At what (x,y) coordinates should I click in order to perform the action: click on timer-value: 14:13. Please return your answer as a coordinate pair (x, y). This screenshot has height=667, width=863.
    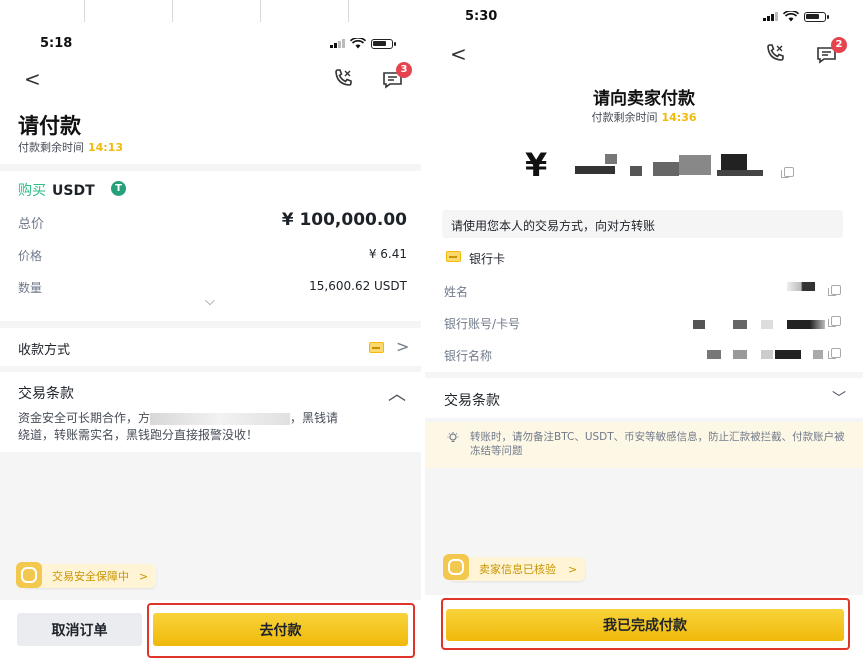
    Looking at the image, I should click on (106, 147).